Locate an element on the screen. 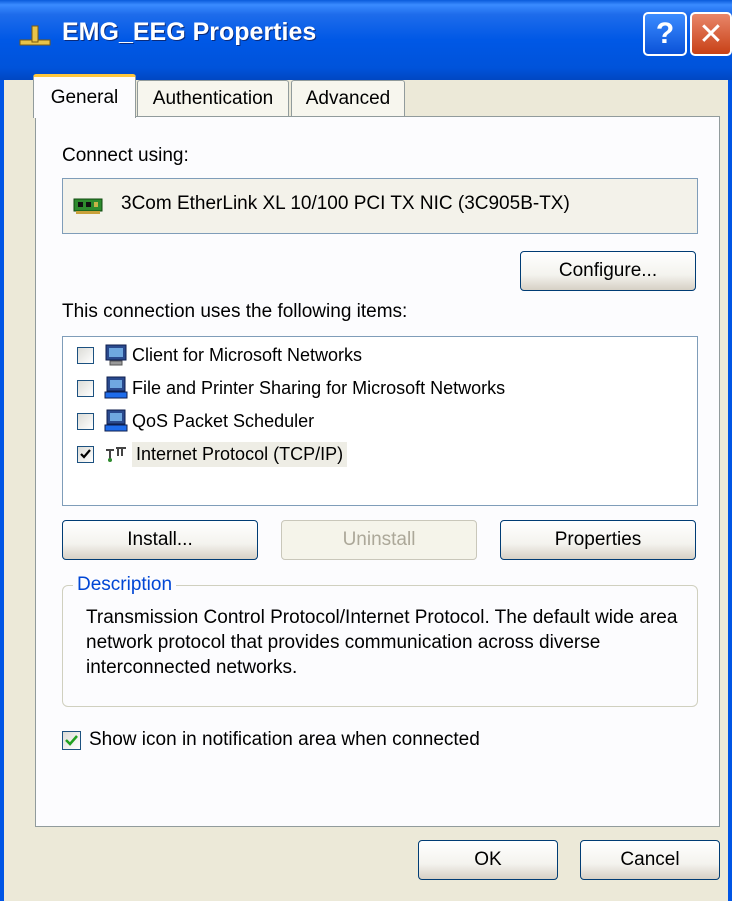 Image resolution: width=732 pixels, height=901 pixels. connect-using-label: Connect using: is located at coordinates (125, 155).